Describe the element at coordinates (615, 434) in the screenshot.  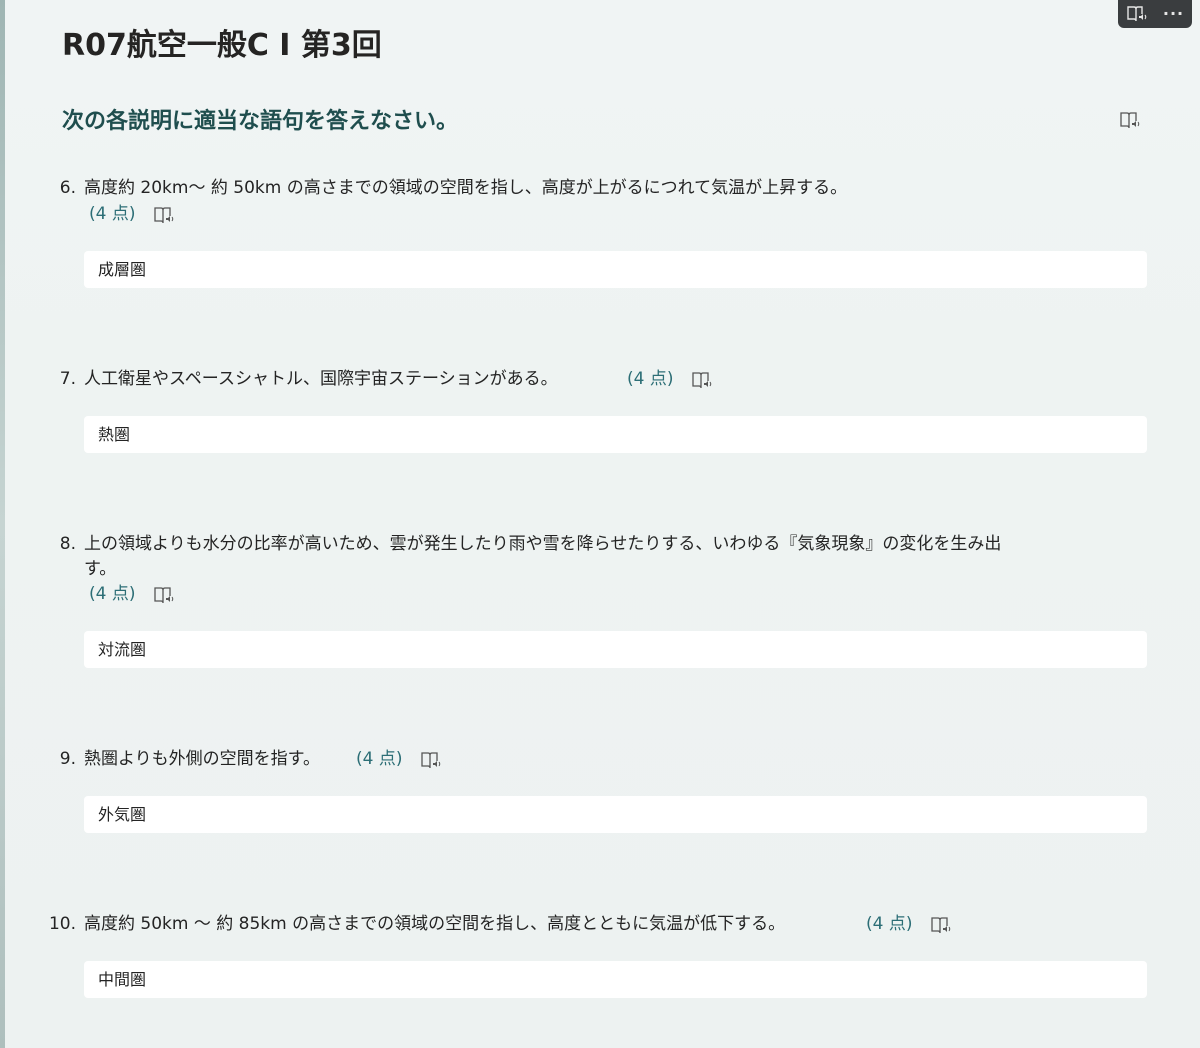
I see `answer-input: 熱圏` at that location.